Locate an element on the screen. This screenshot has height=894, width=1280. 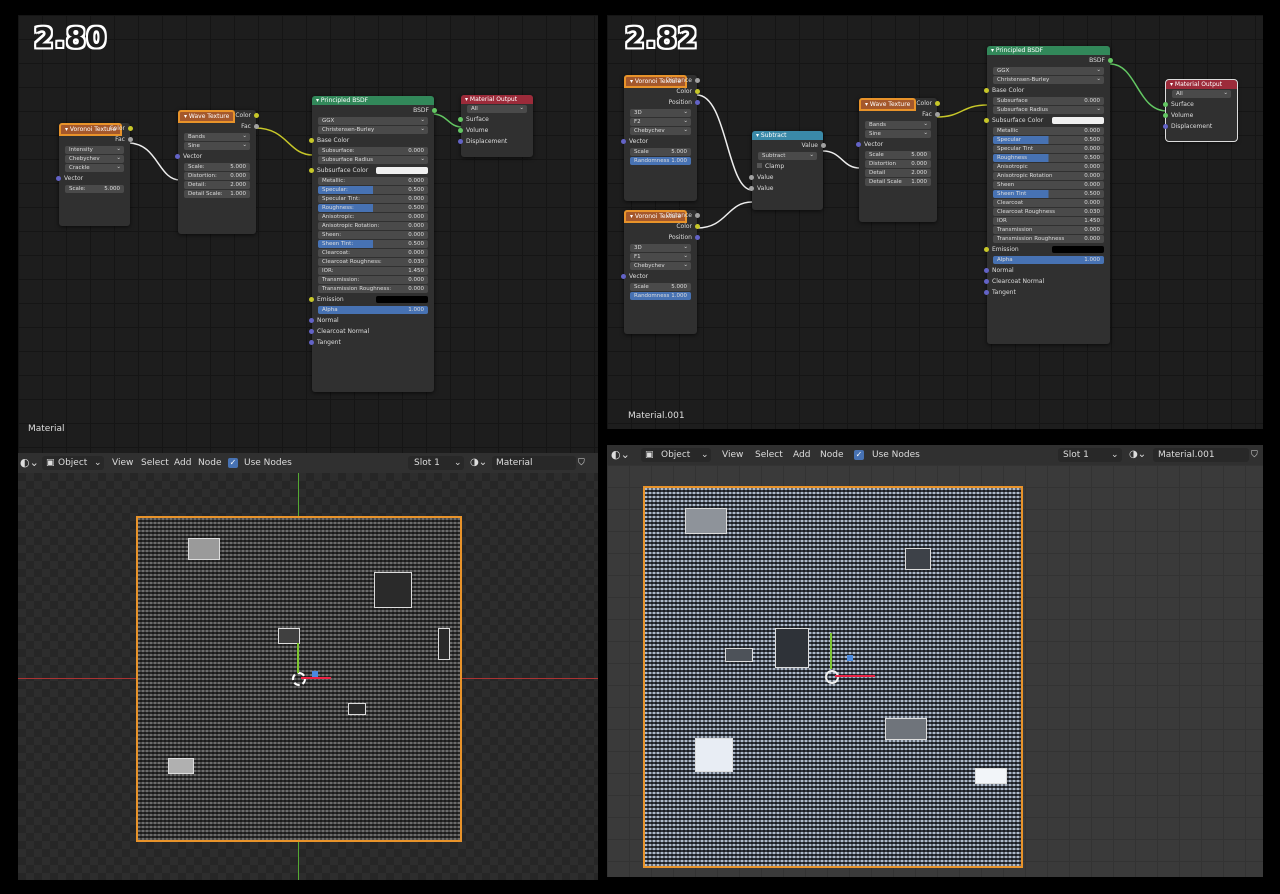
bsdf-field-clearcoat-roughness: Clearcoat Roughness: 0.030 is located at coordinates (373, 262).